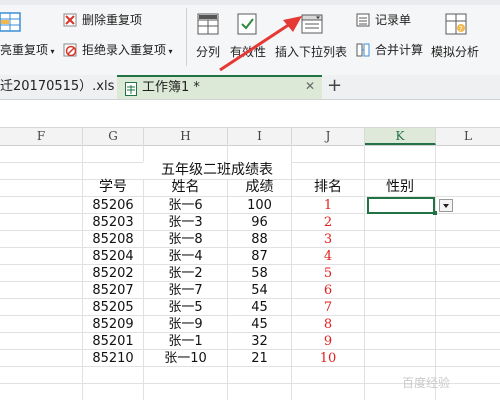 The width and height of the screenshot is (500, 400). What do you see at coordinates (185, 341) in the screenshot?
I see `cell-name: 张一1` at bounding box center [185, 341].